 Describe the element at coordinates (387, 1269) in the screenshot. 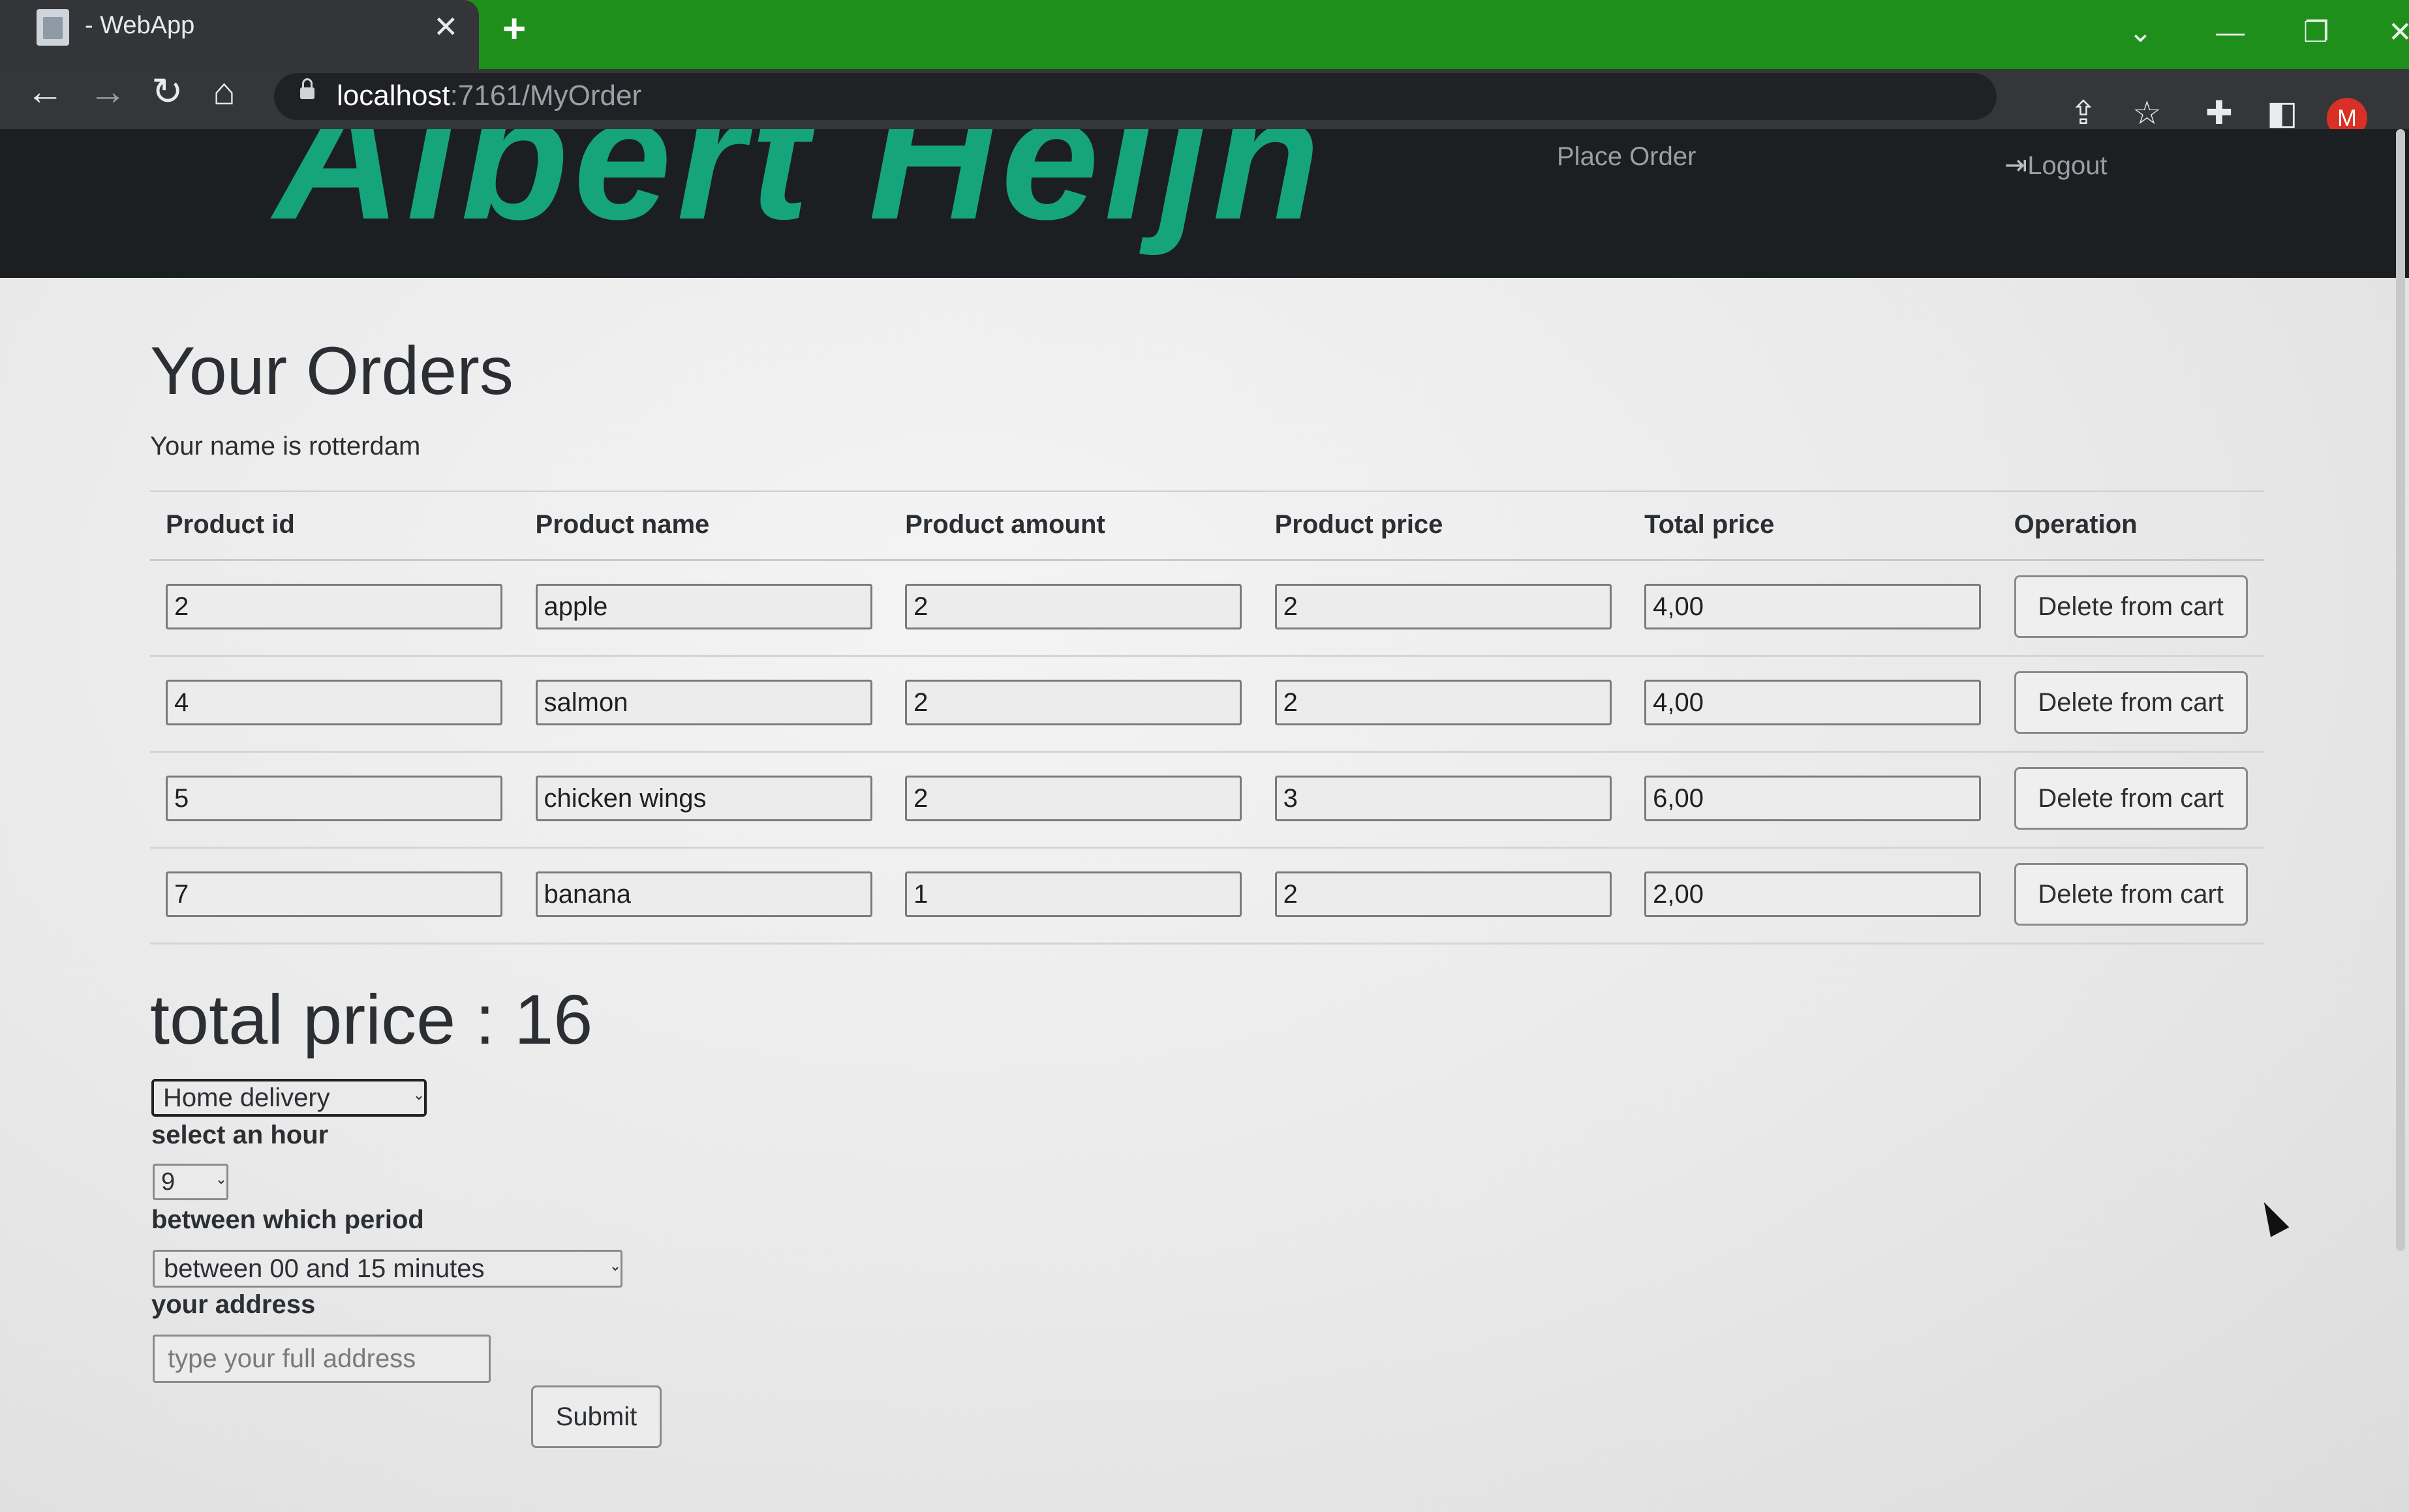

I see `period-select: between 00 and 15 minutes` at that location.